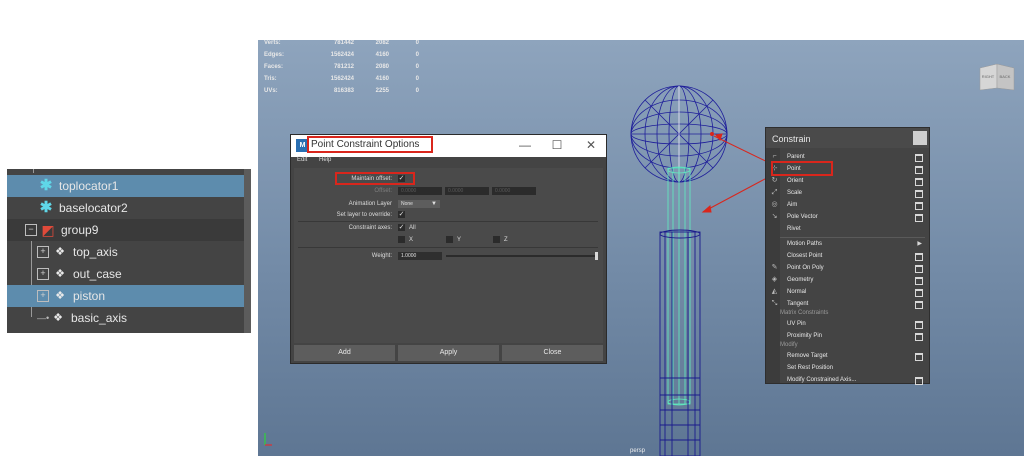 This screenshot has width=1024, height=476. What do you see at coordinates (401, 239) in the screenshot?
I see `axis-x-checkbox` at bounding box center [401, 239].